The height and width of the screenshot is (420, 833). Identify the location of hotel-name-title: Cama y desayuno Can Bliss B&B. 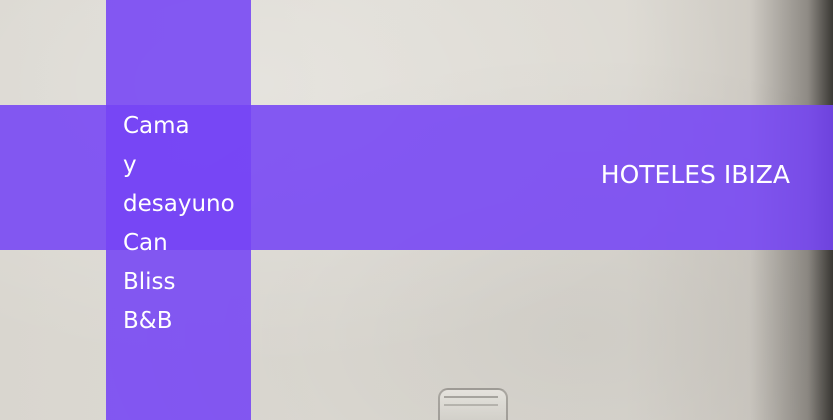
(179, 223).